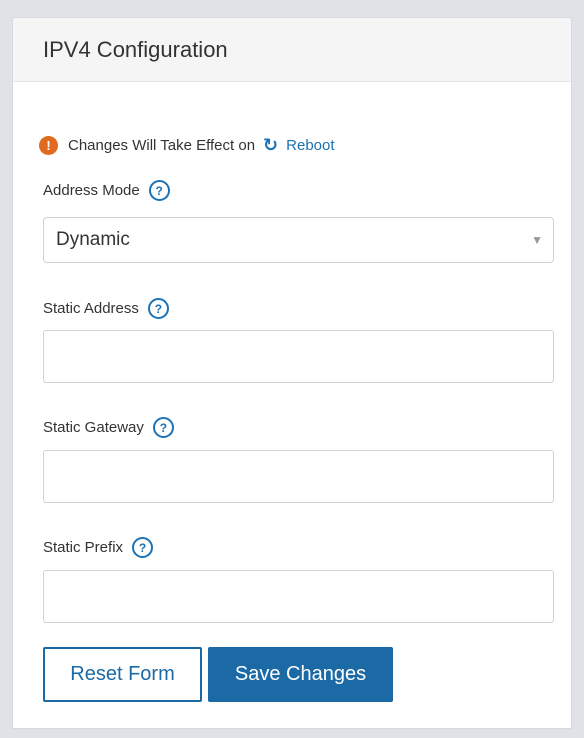 The height and width of the screenshot is (738, 584). What do you see at coordinates (298, 356) in the screenshot?
I see `static-address-input` at bounding box center [298, 356].